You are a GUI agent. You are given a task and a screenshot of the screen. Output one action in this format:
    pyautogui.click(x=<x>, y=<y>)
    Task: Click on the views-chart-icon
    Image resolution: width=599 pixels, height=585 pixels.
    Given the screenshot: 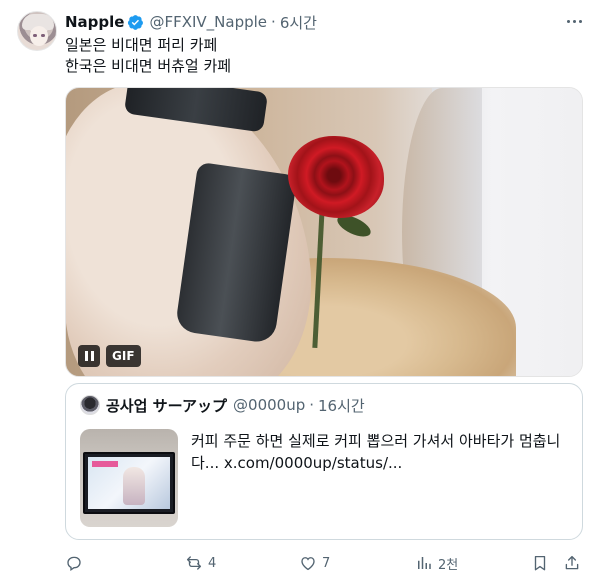 What is the action you would take?
    pyautogui.click(x=424, y=563)
    